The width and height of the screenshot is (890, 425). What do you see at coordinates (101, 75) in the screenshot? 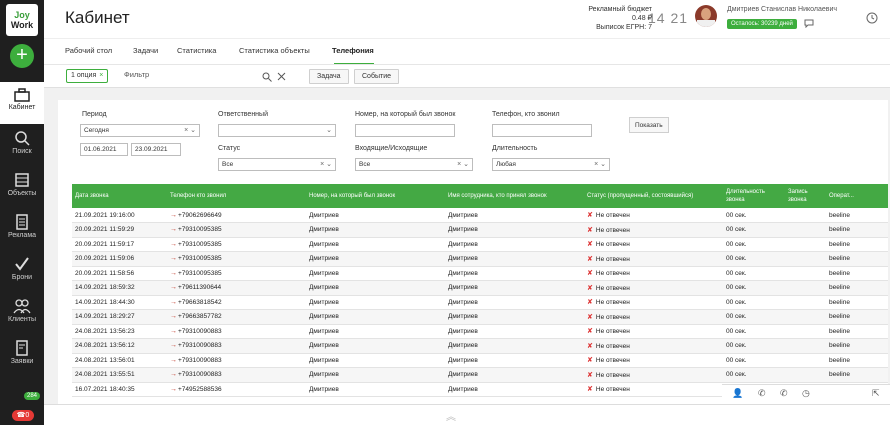
I see `close-icon: ×` at bounding box center [101, 75].